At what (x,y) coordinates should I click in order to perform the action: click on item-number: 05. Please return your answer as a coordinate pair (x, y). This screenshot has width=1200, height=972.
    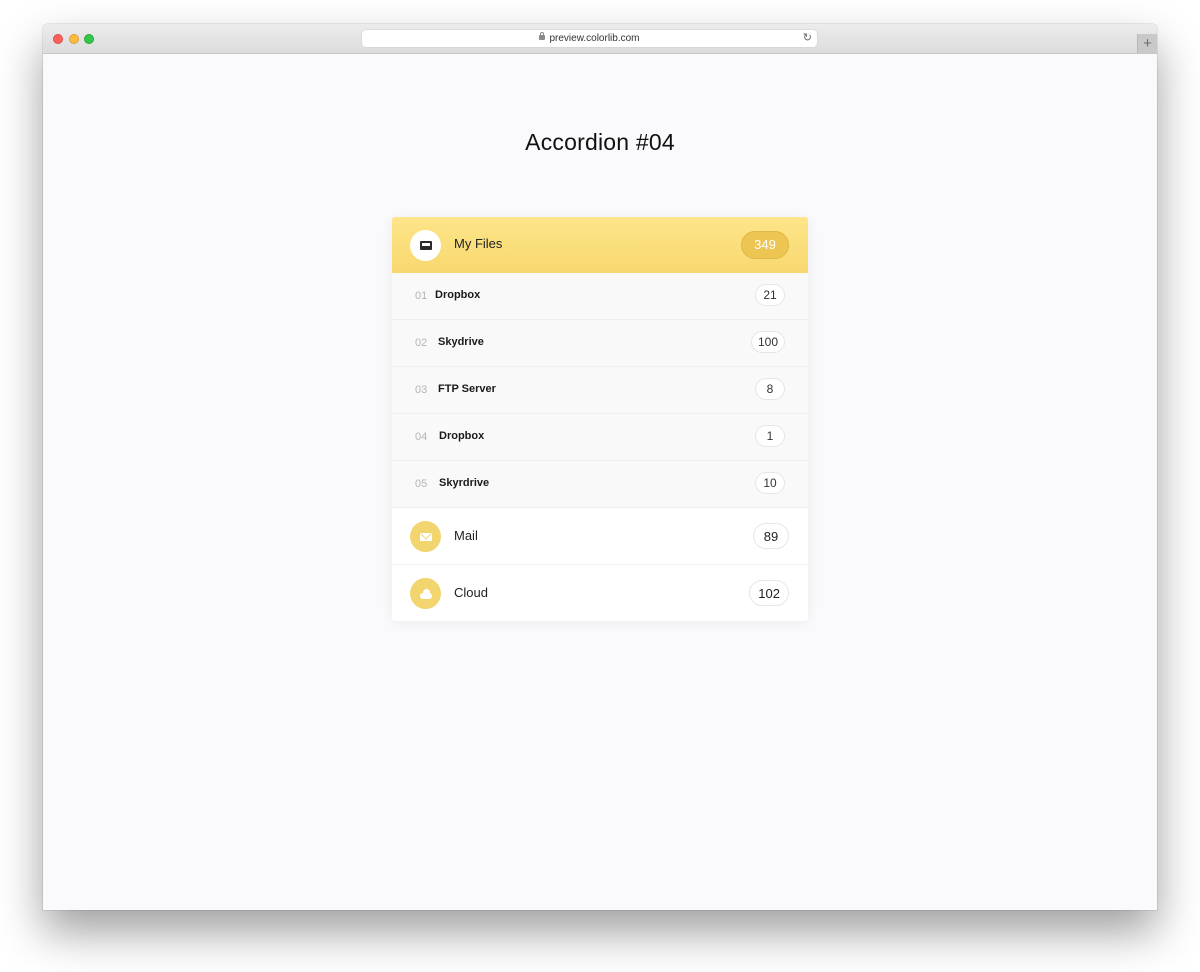
    Looking at the image, I should click on (421, 484).